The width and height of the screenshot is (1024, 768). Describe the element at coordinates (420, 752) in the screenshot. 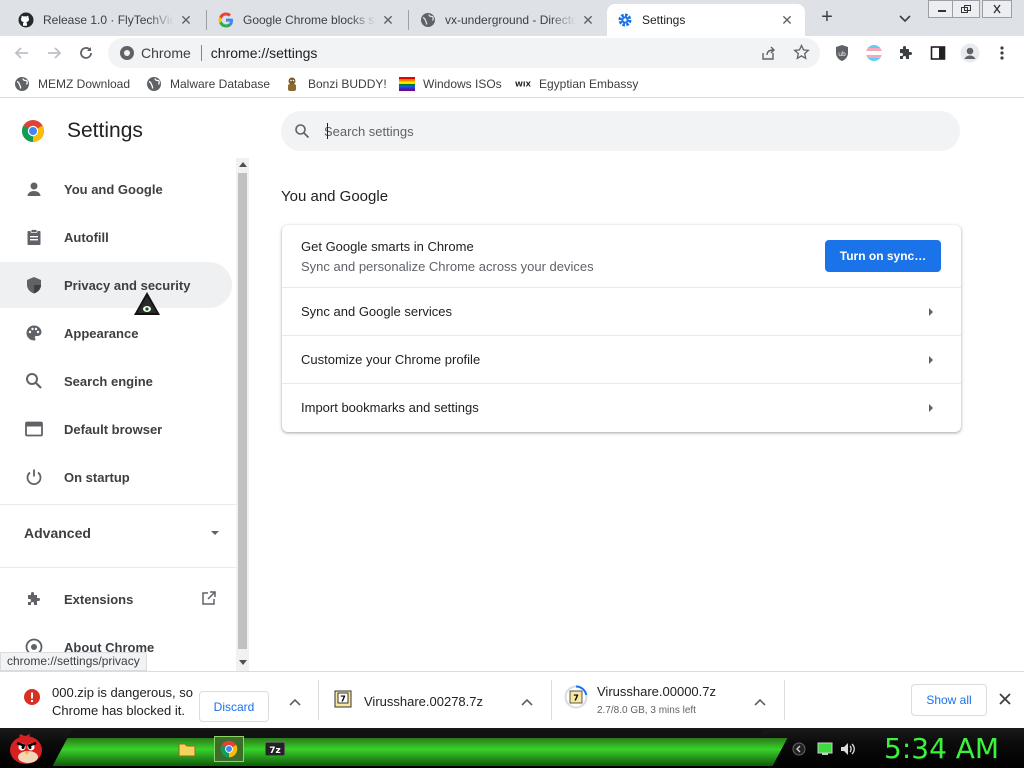

I see `taskbar-green-band` at that location.